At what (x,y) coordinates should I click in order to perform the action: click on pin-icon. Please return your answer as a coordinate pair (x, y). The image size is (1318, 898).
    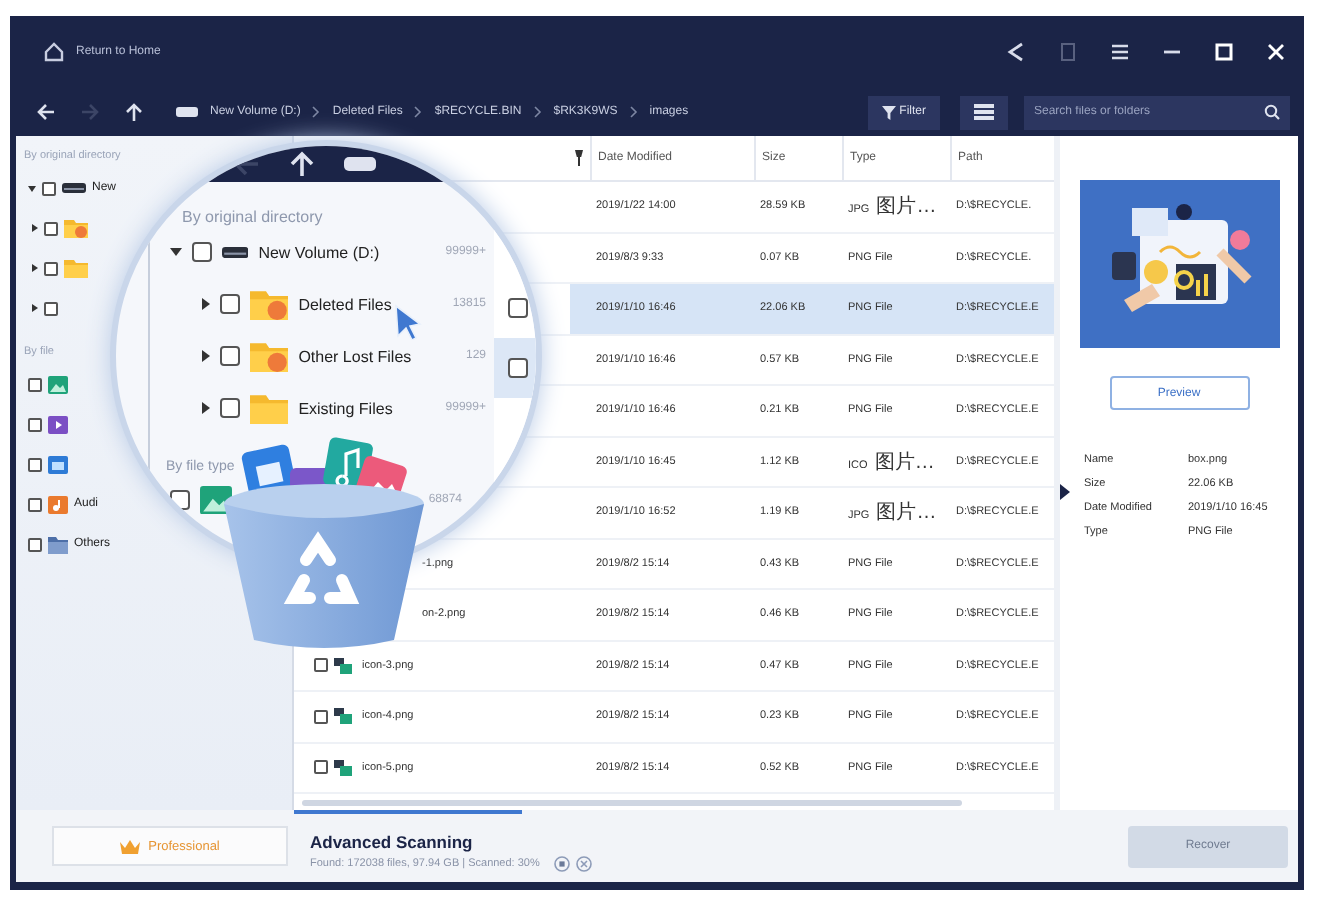
    Looking at the image, I should click on (579, 158).